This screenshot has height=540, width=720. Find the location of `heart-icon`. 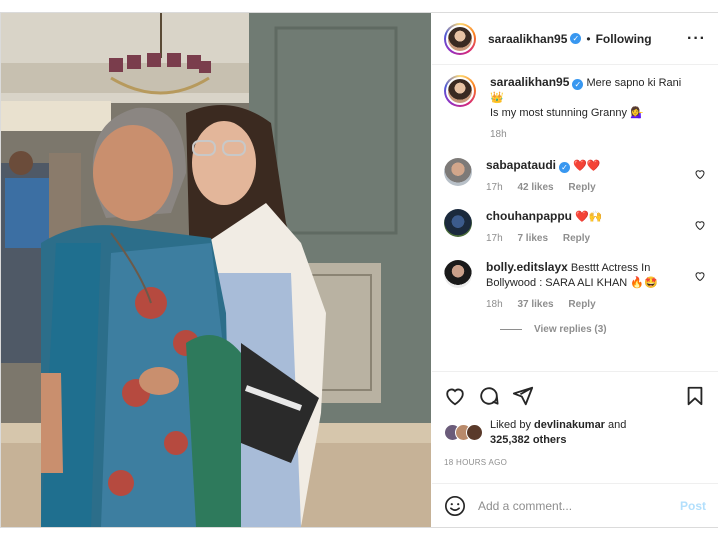

heart-icon is located at coordinates (455, 396).